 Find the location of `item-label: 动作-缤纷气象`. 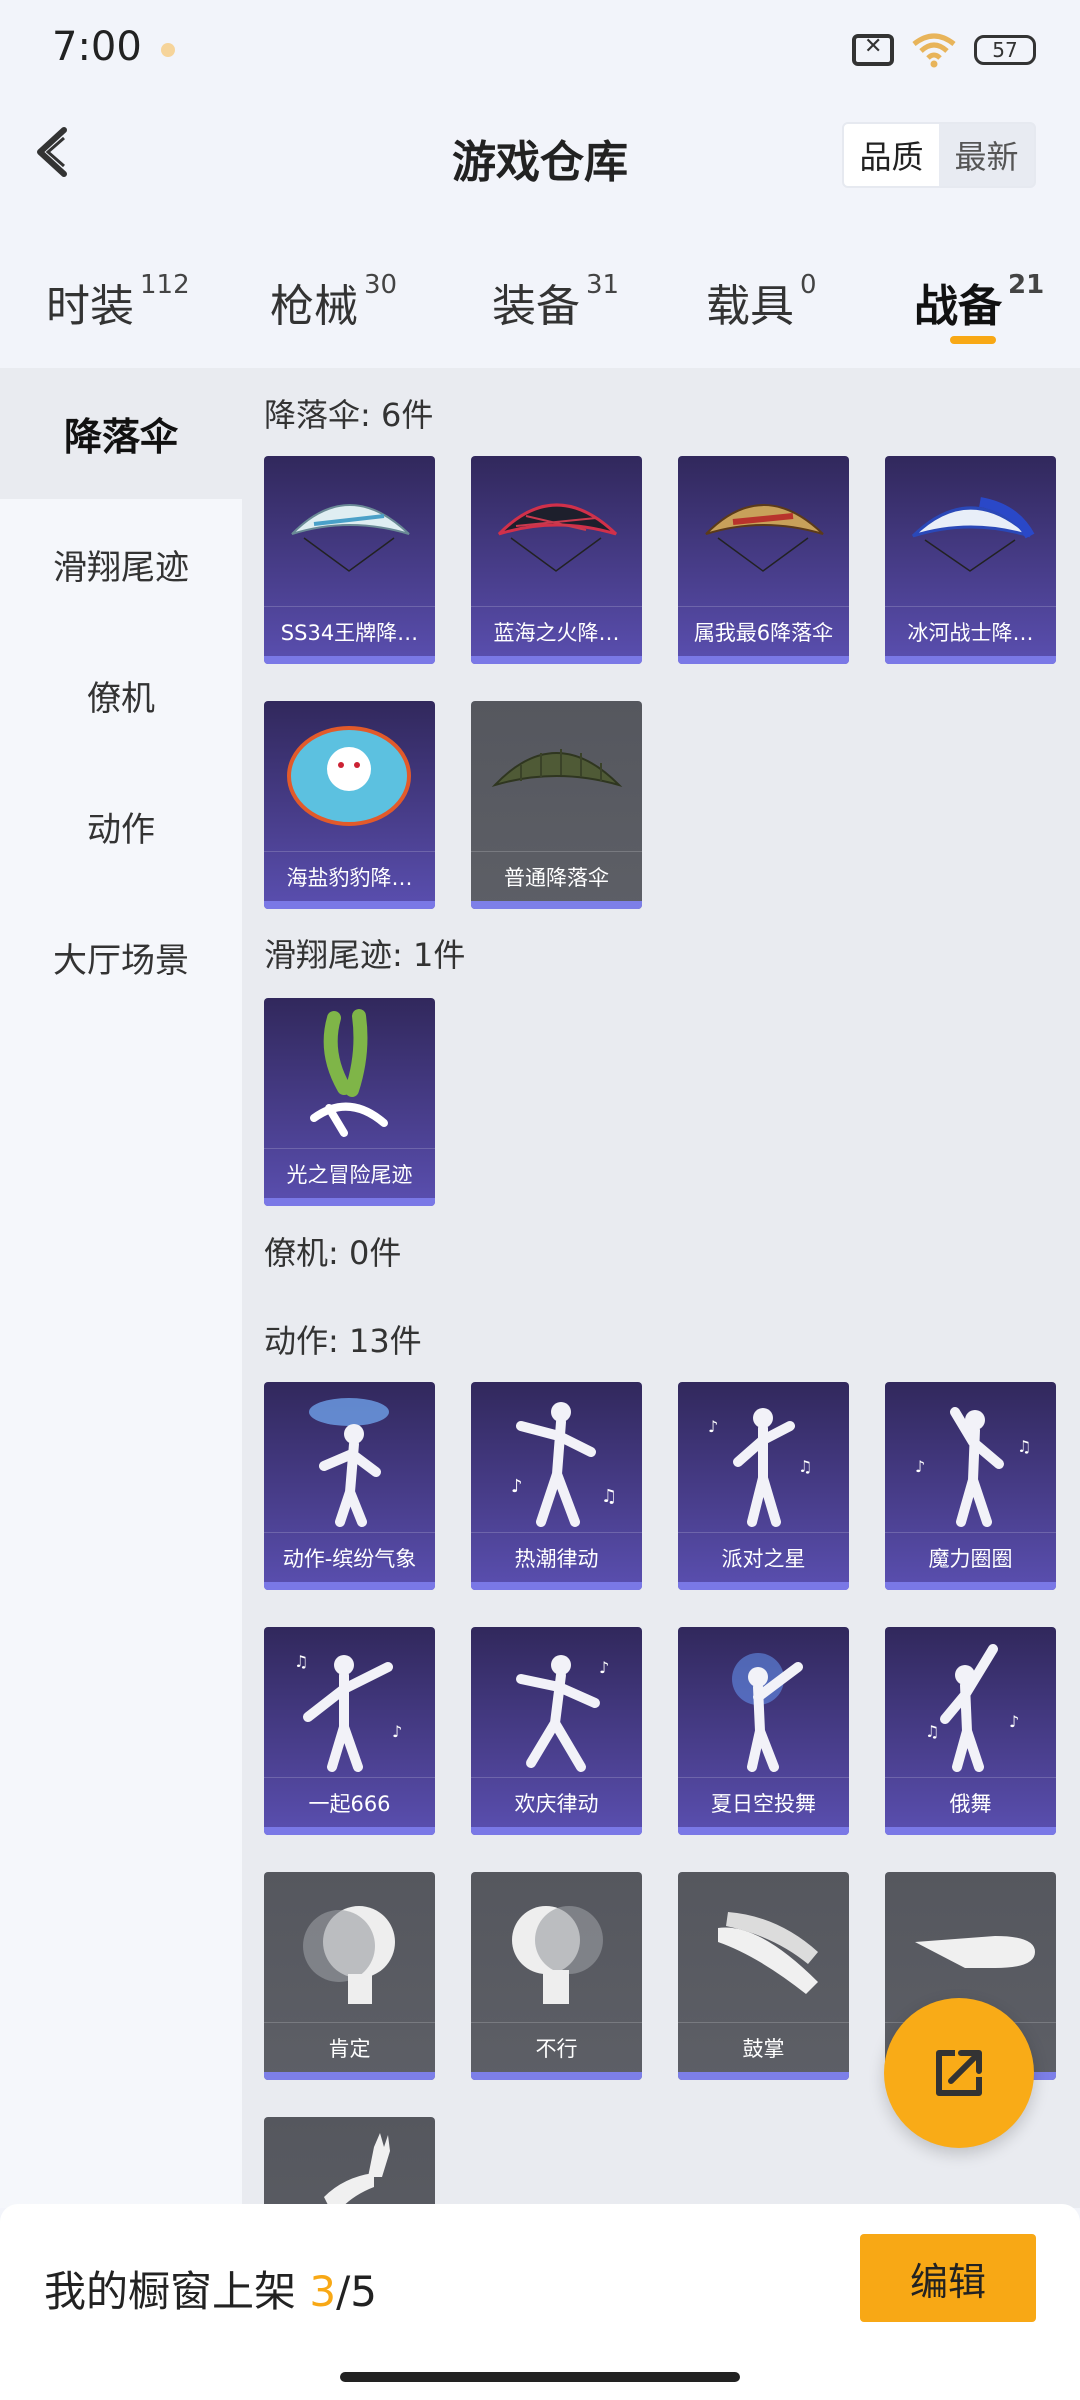

item-label: 动作-缤纷气象 is located at coordinates (349, 1557).